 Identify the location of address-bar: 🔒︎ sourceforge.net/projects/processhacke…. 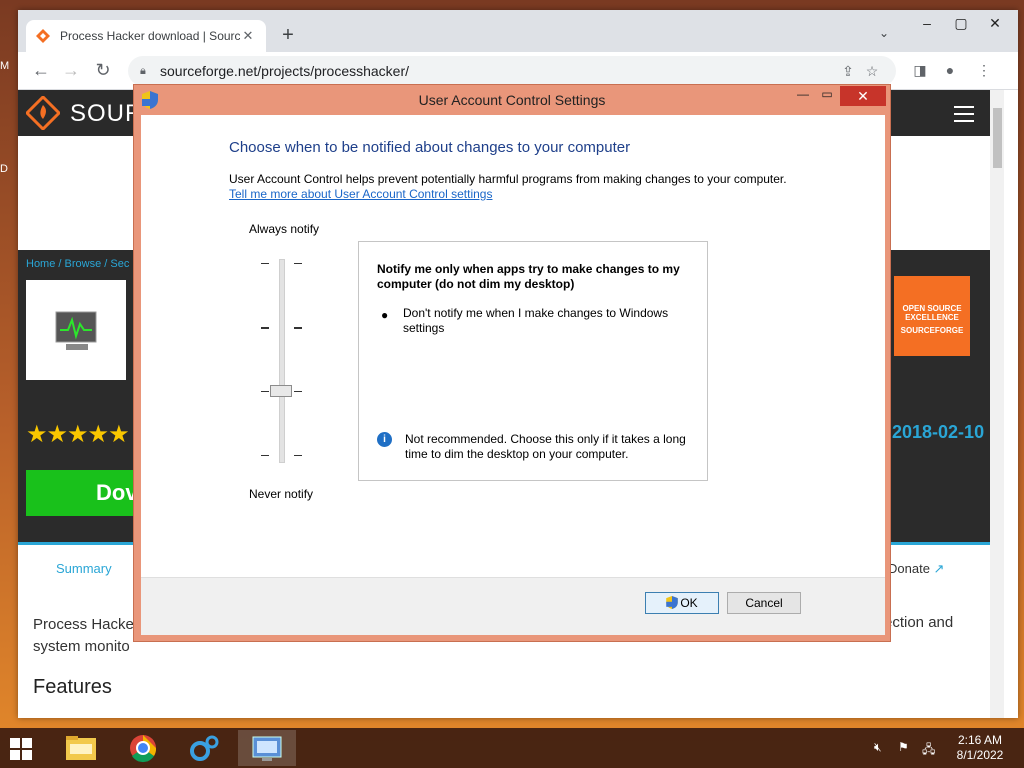
(512, 71).